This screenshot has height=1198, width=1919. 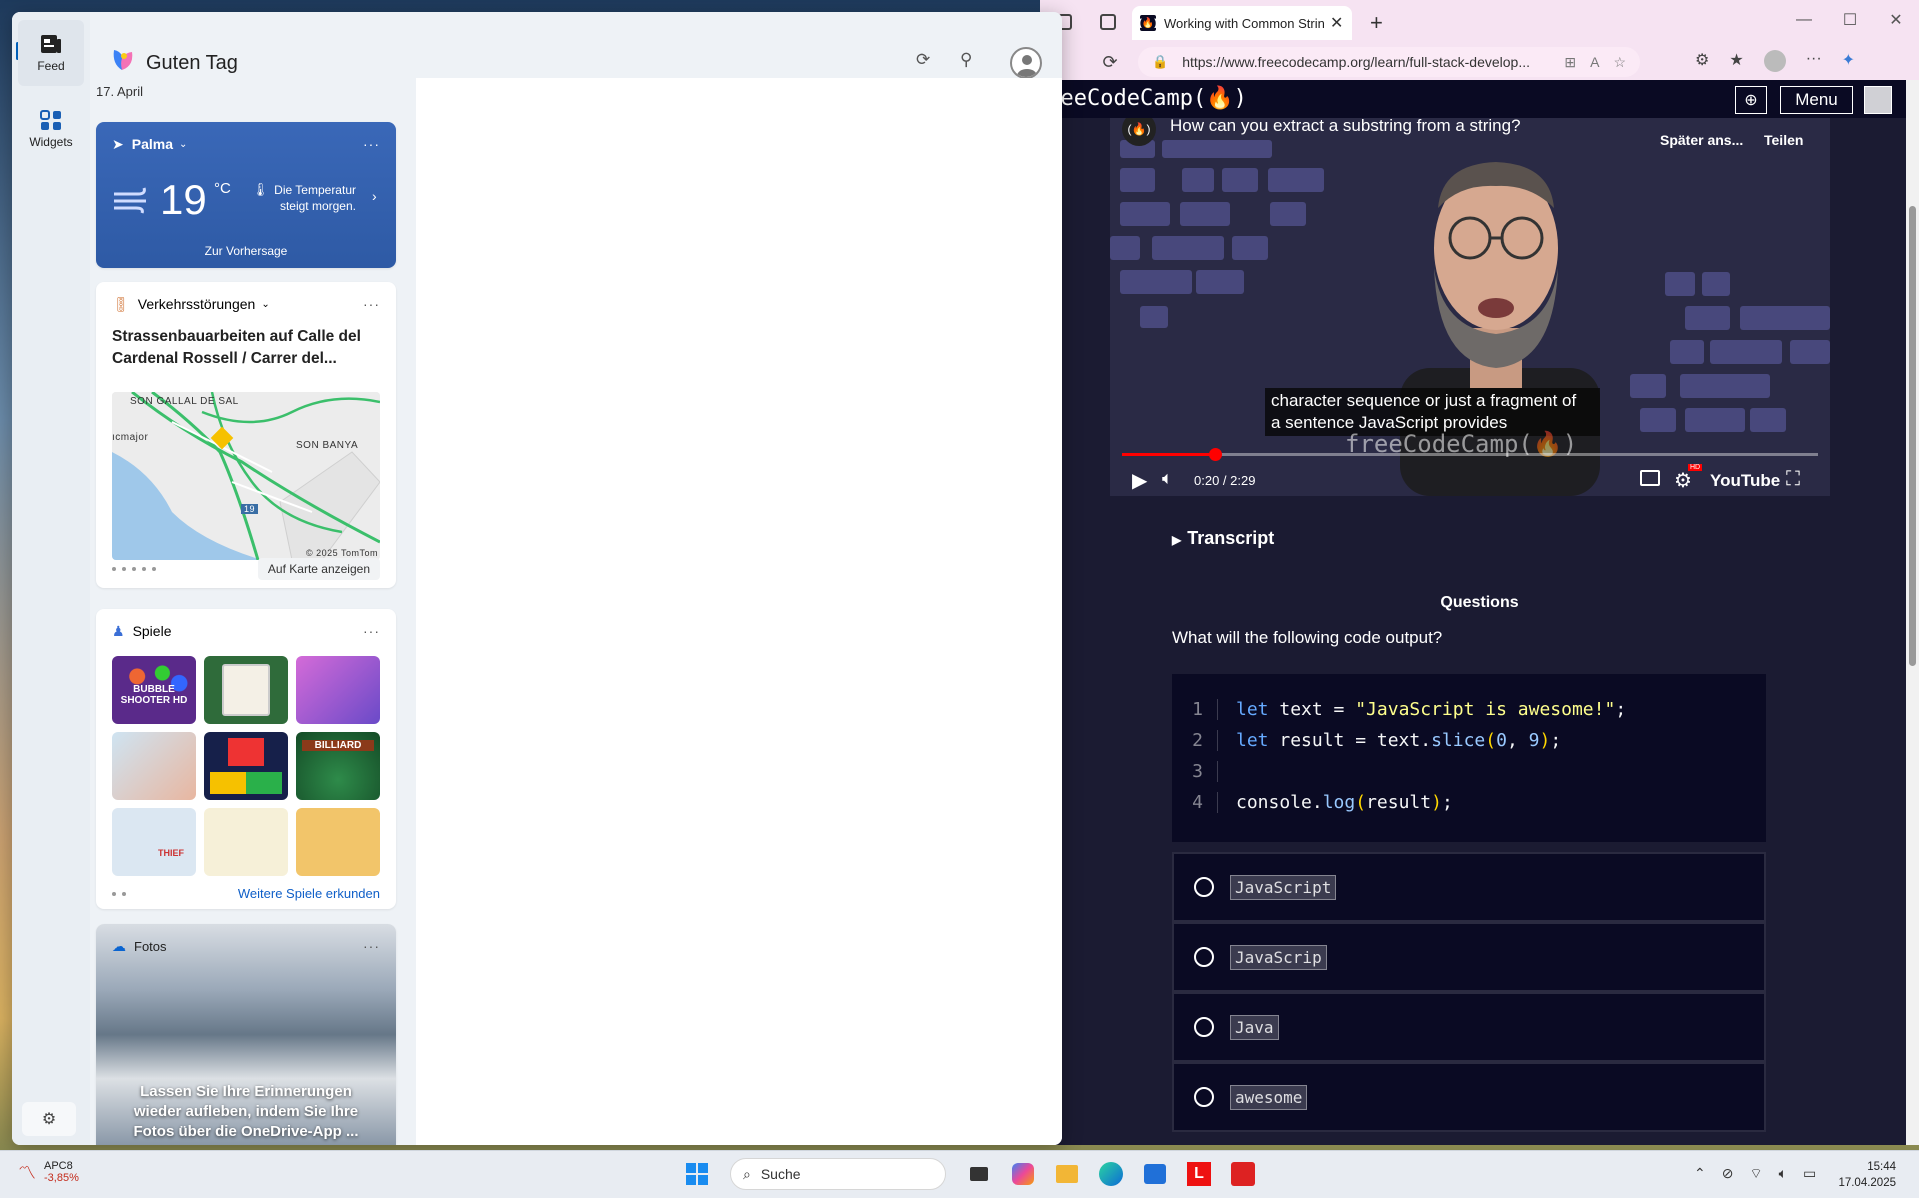 I want to click on settings-gear-icon: ⚙, so click(x=49, y=1119).